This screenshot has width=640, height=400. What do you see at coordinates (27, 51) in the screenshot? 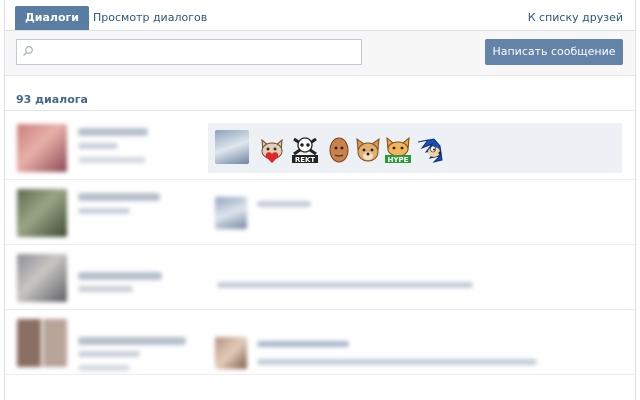
I see `search-icon` at bounding box center [27, 51].